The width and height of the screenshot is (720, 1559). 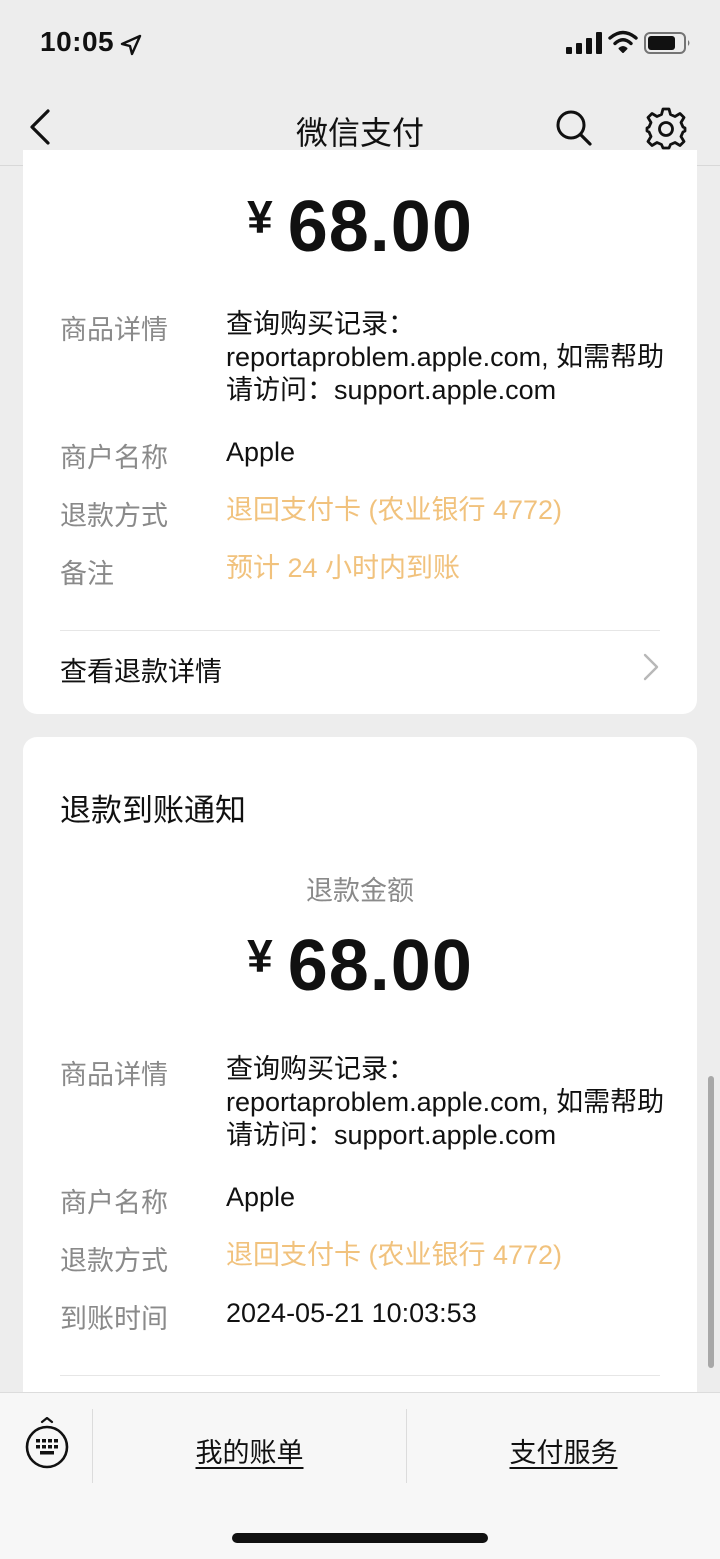 I want to click on page-title: 微信支付, so click(x=359, y=133).